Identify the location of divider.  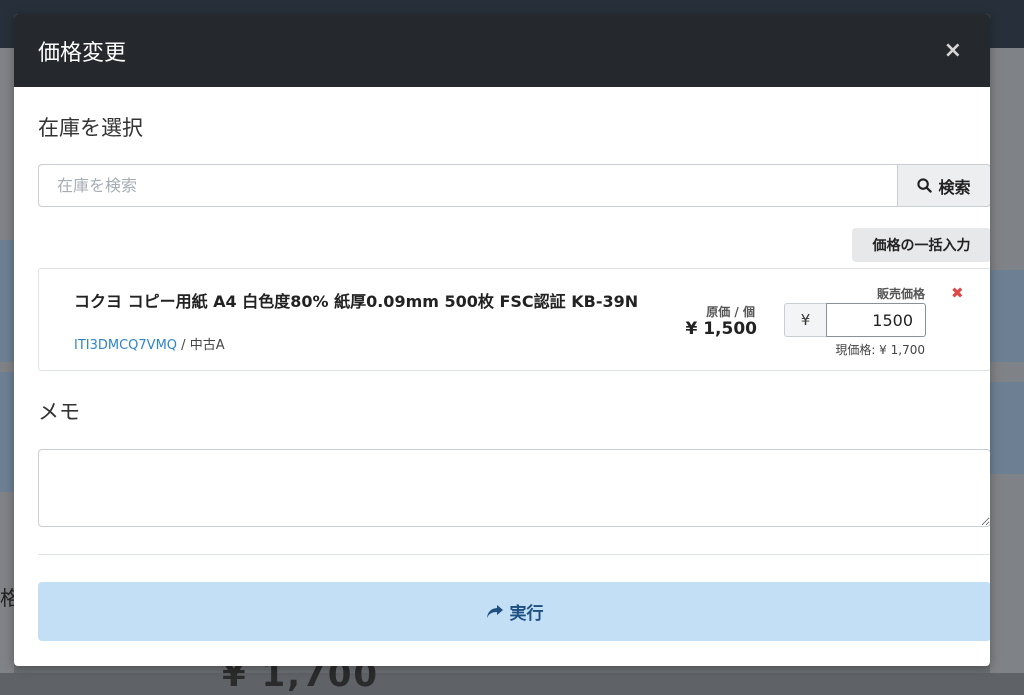
(514, 554).